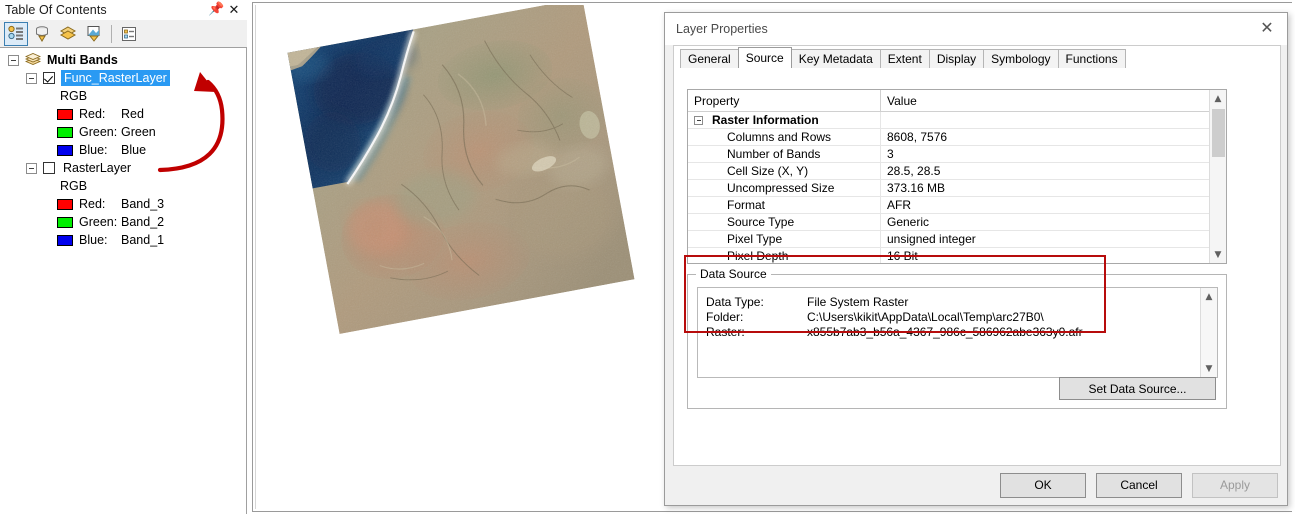 The width and height of the screenshot is (1295, 514). Describe the element at coordinates (957, 205) in the screenshot. I see `property-row-format: Format AFR` at that location.